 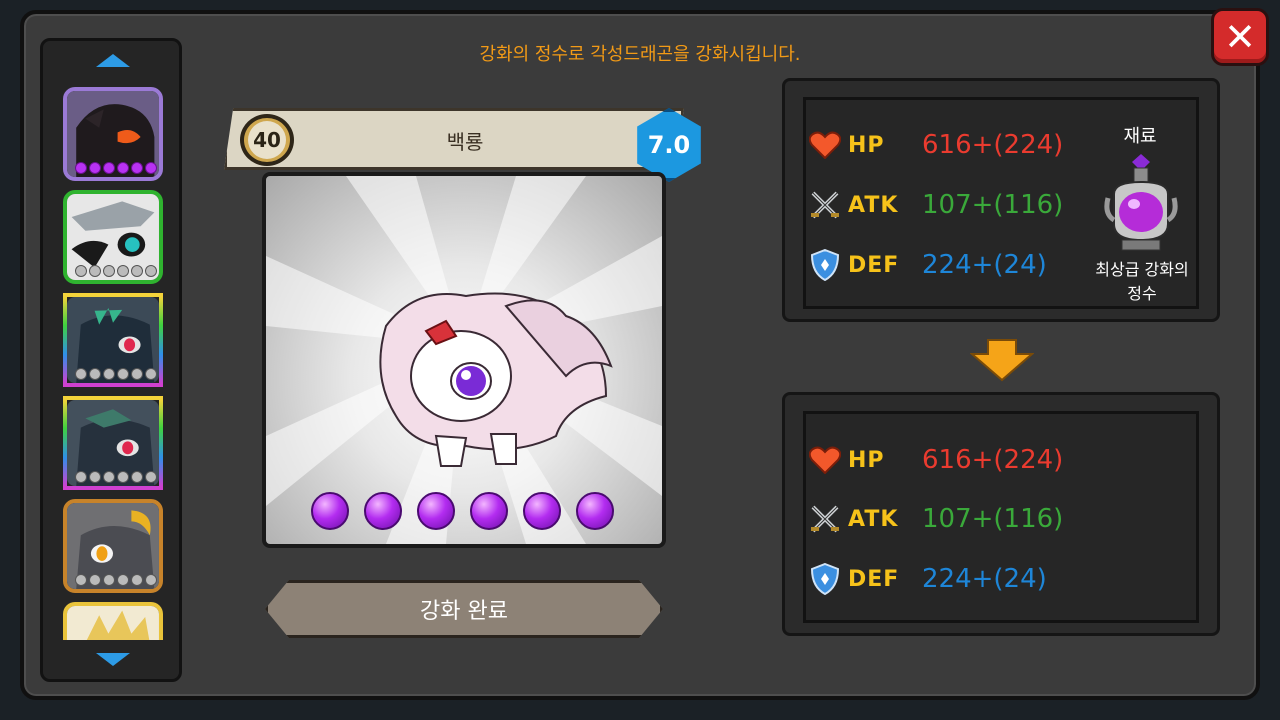 I want to click on result-def-row: DEF 224+(24), so click(x=927, y=579).